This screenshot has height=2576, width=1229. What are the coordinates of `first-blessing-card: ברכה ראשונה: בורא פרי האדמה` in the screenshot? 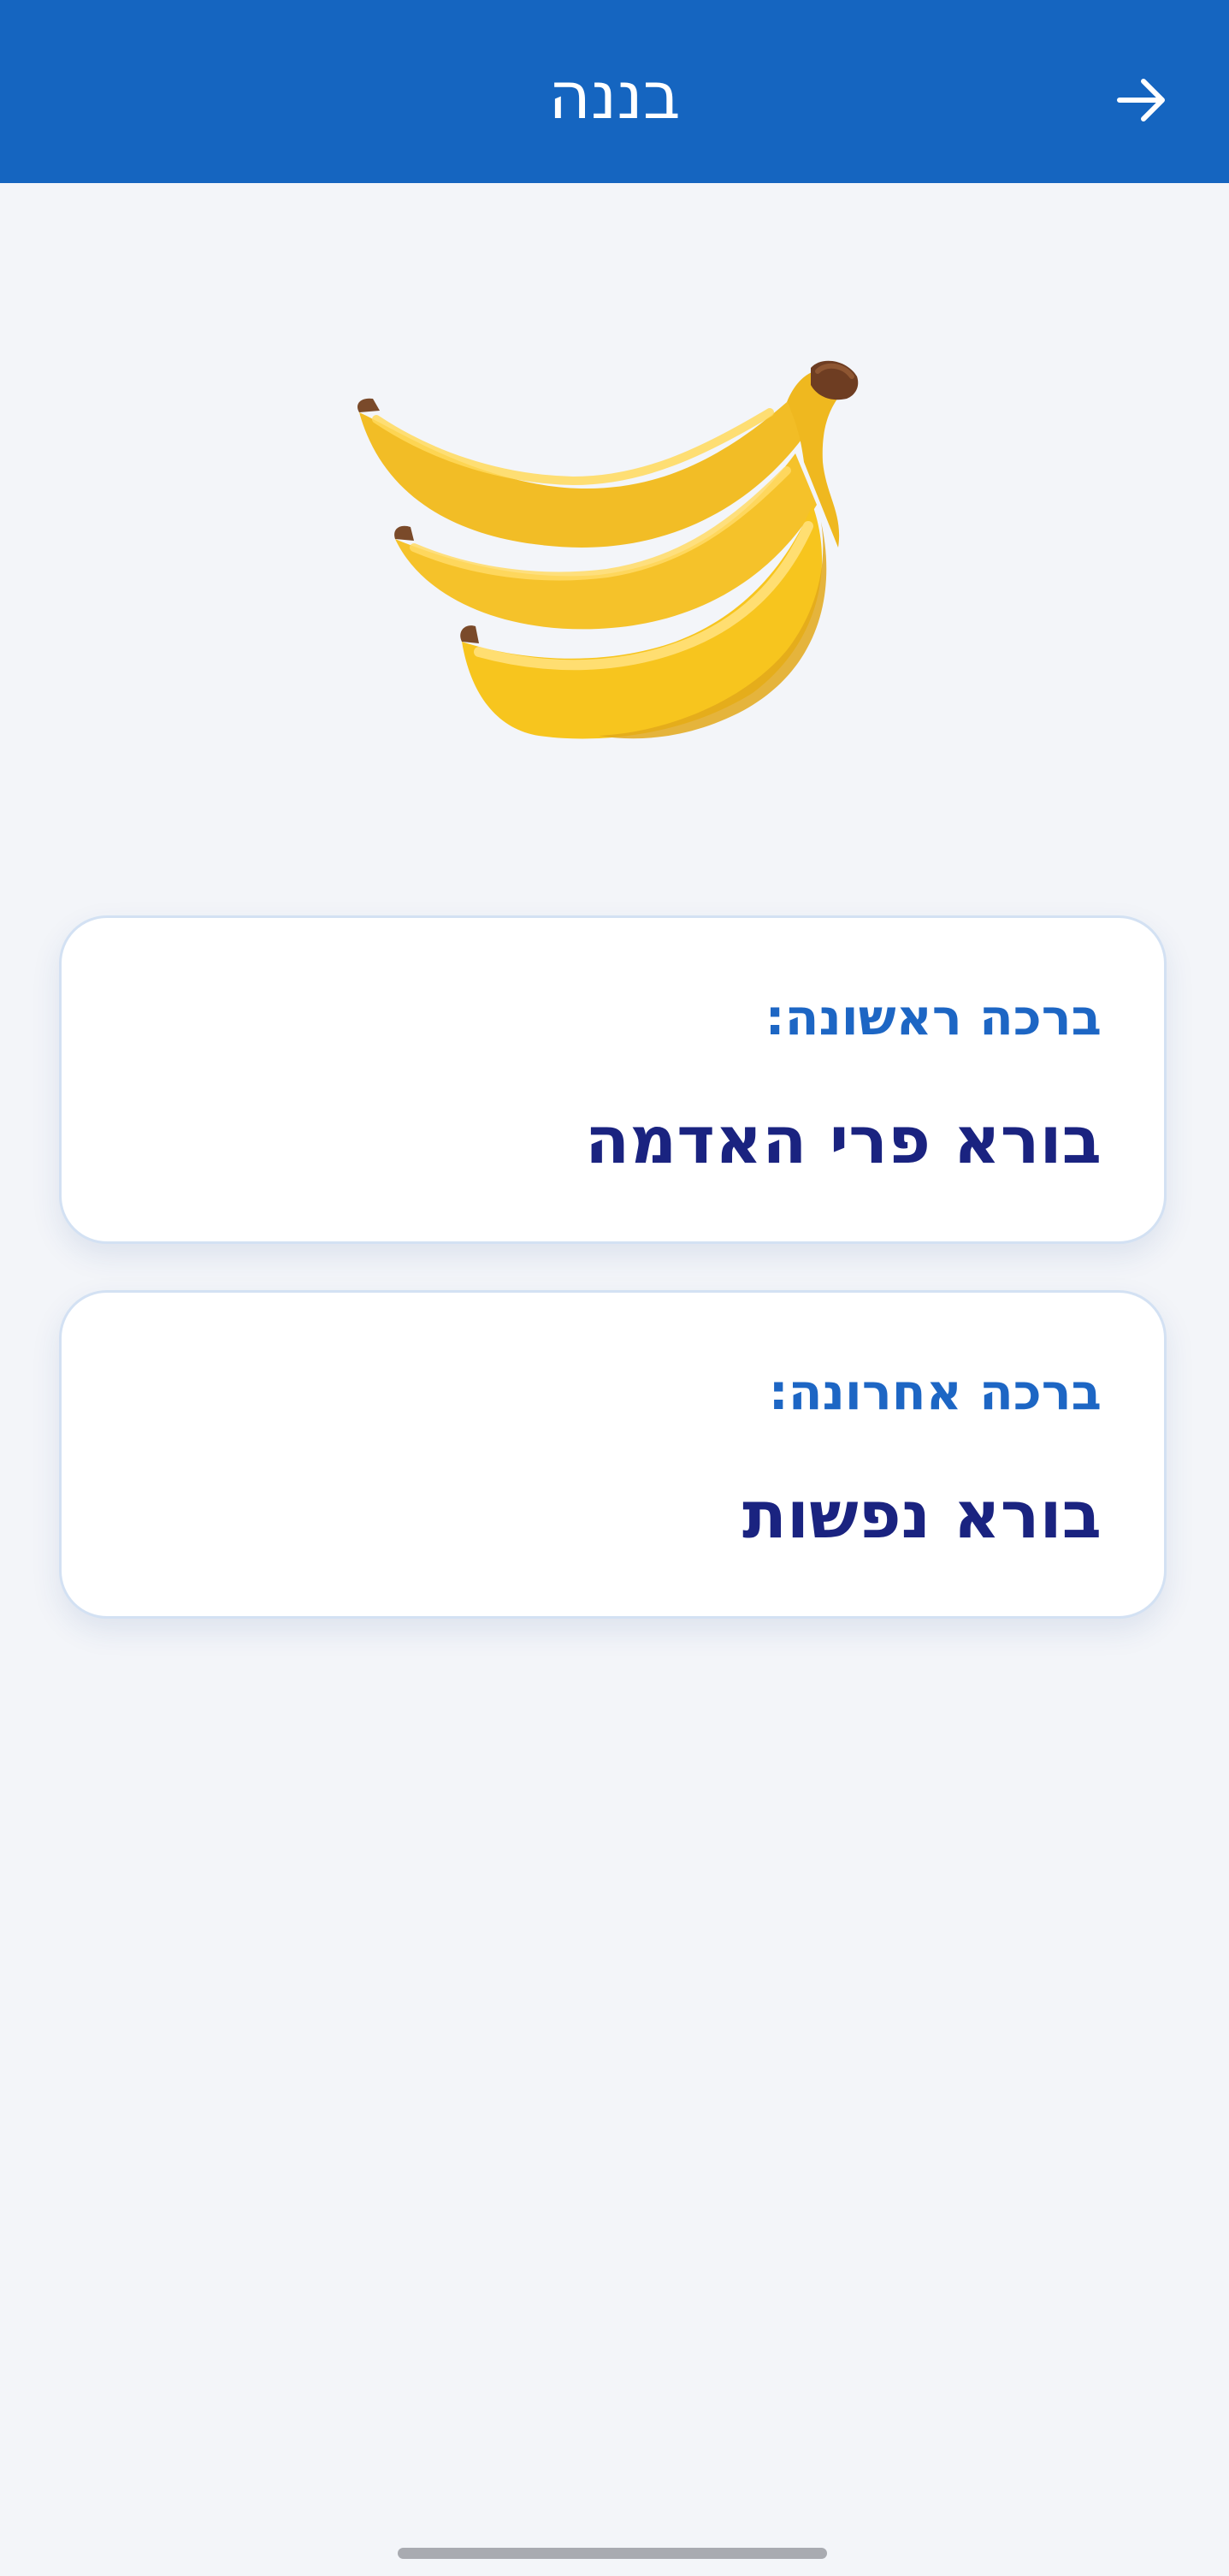 It's located at (613, 1080).